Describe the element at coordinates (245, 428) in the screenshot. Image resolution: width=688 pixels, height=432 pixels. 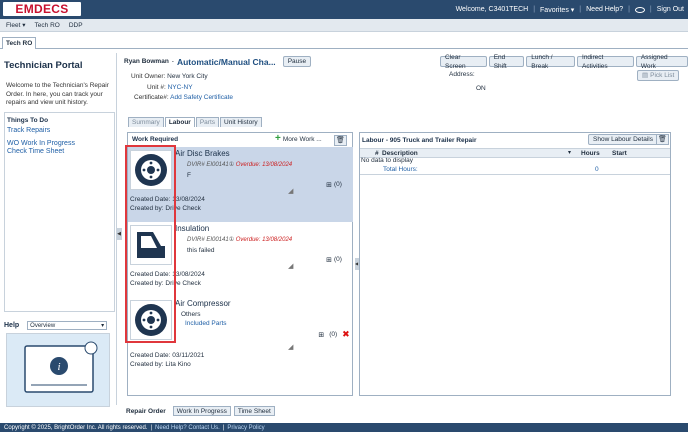
I see `privacy-policy-link: Privacy Policy` at that location.